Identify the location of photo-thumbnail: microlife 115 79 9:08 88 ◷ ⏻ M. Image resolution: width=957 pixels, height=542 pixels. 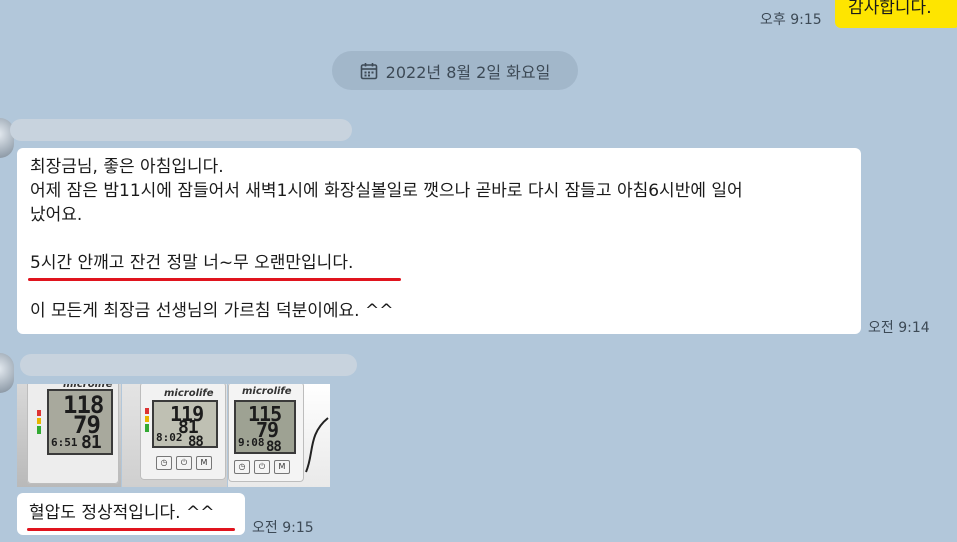
(279, 435).